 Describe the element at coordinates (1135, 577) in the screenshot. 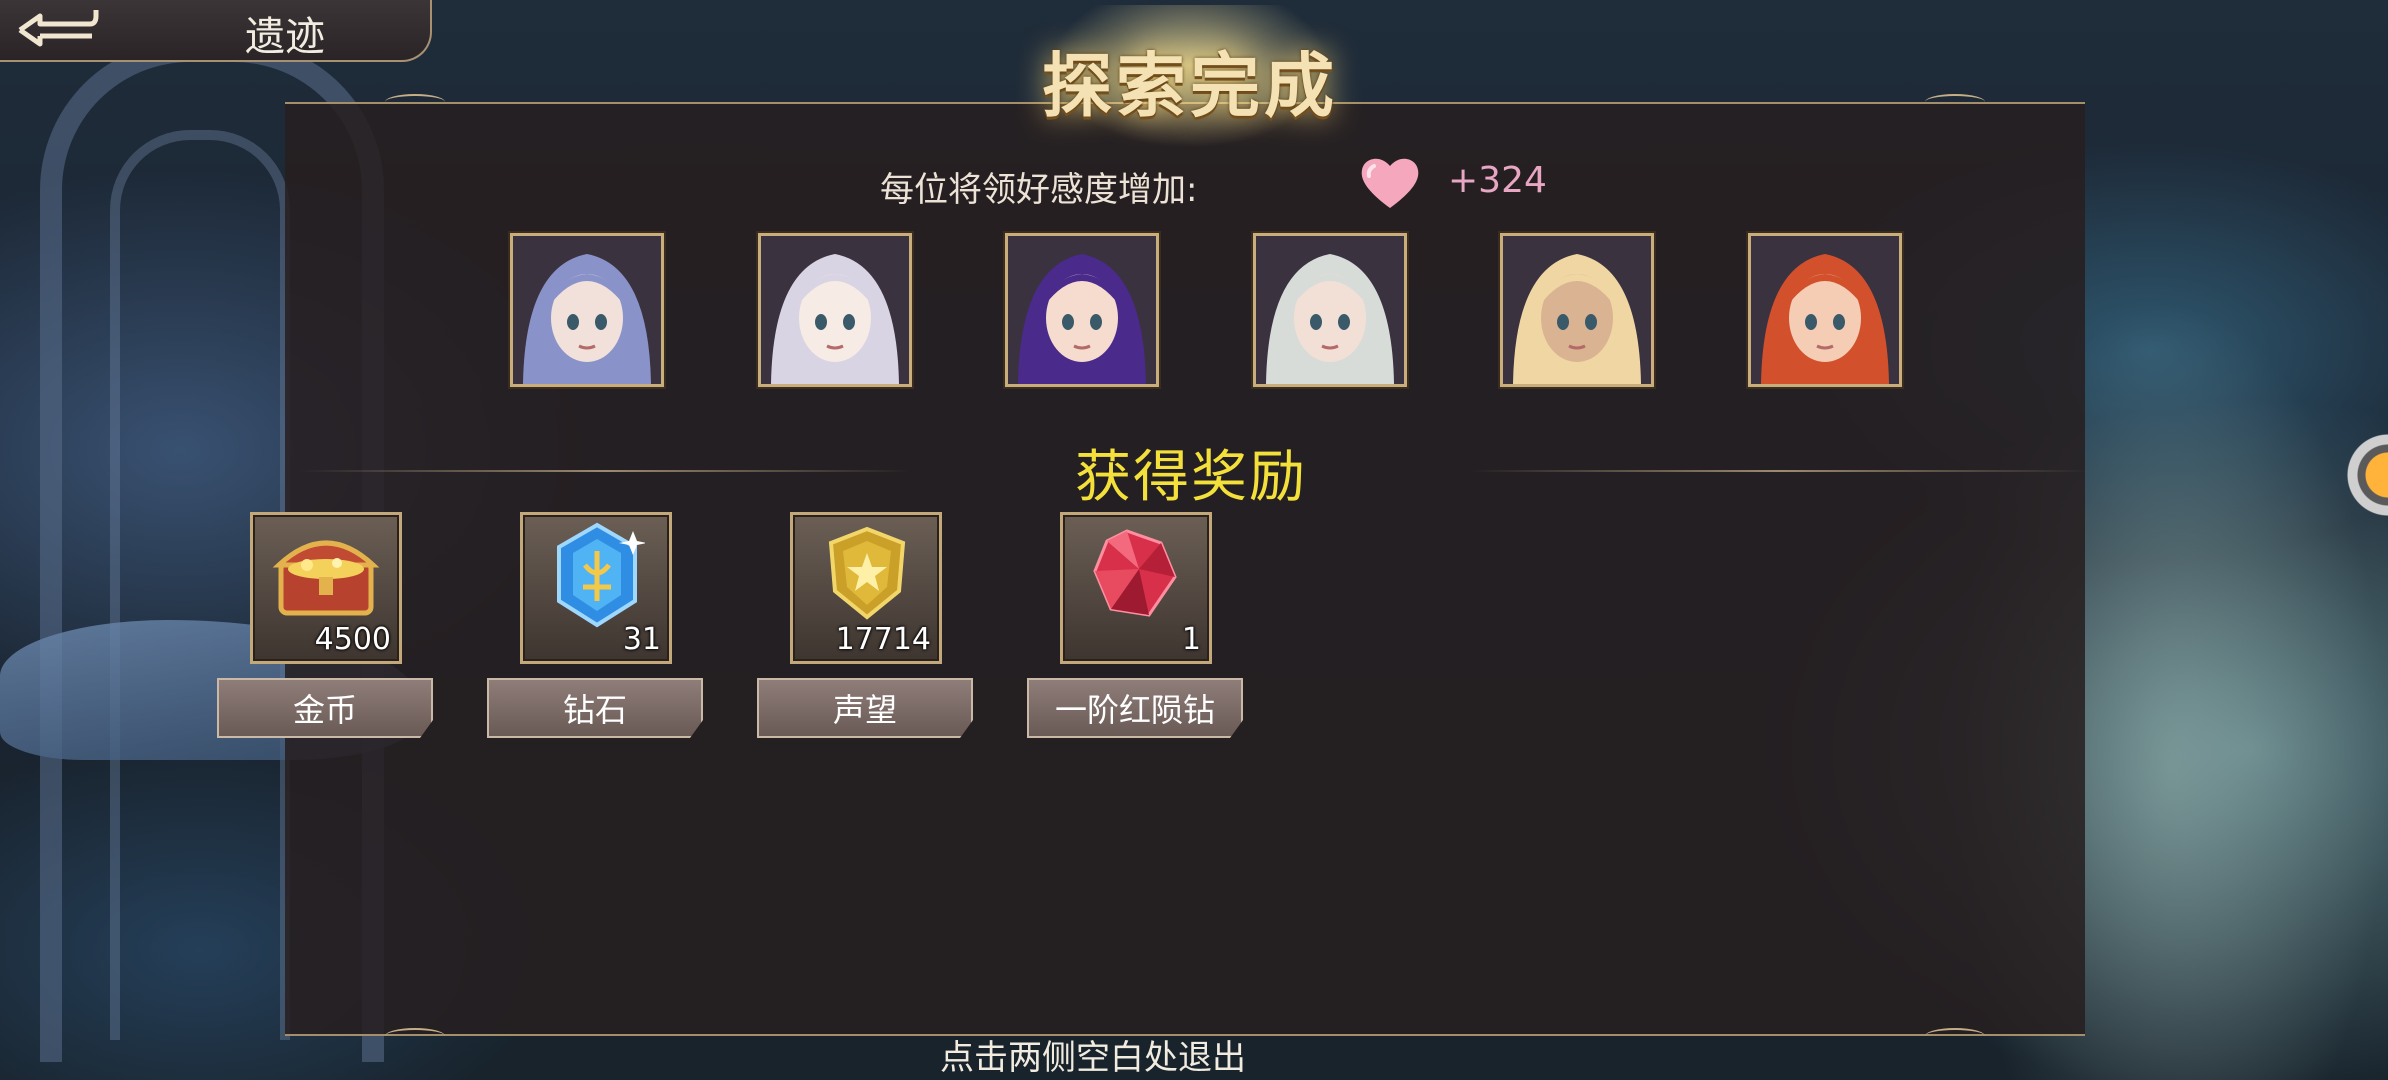

I see `red-gem-icon` at that location.